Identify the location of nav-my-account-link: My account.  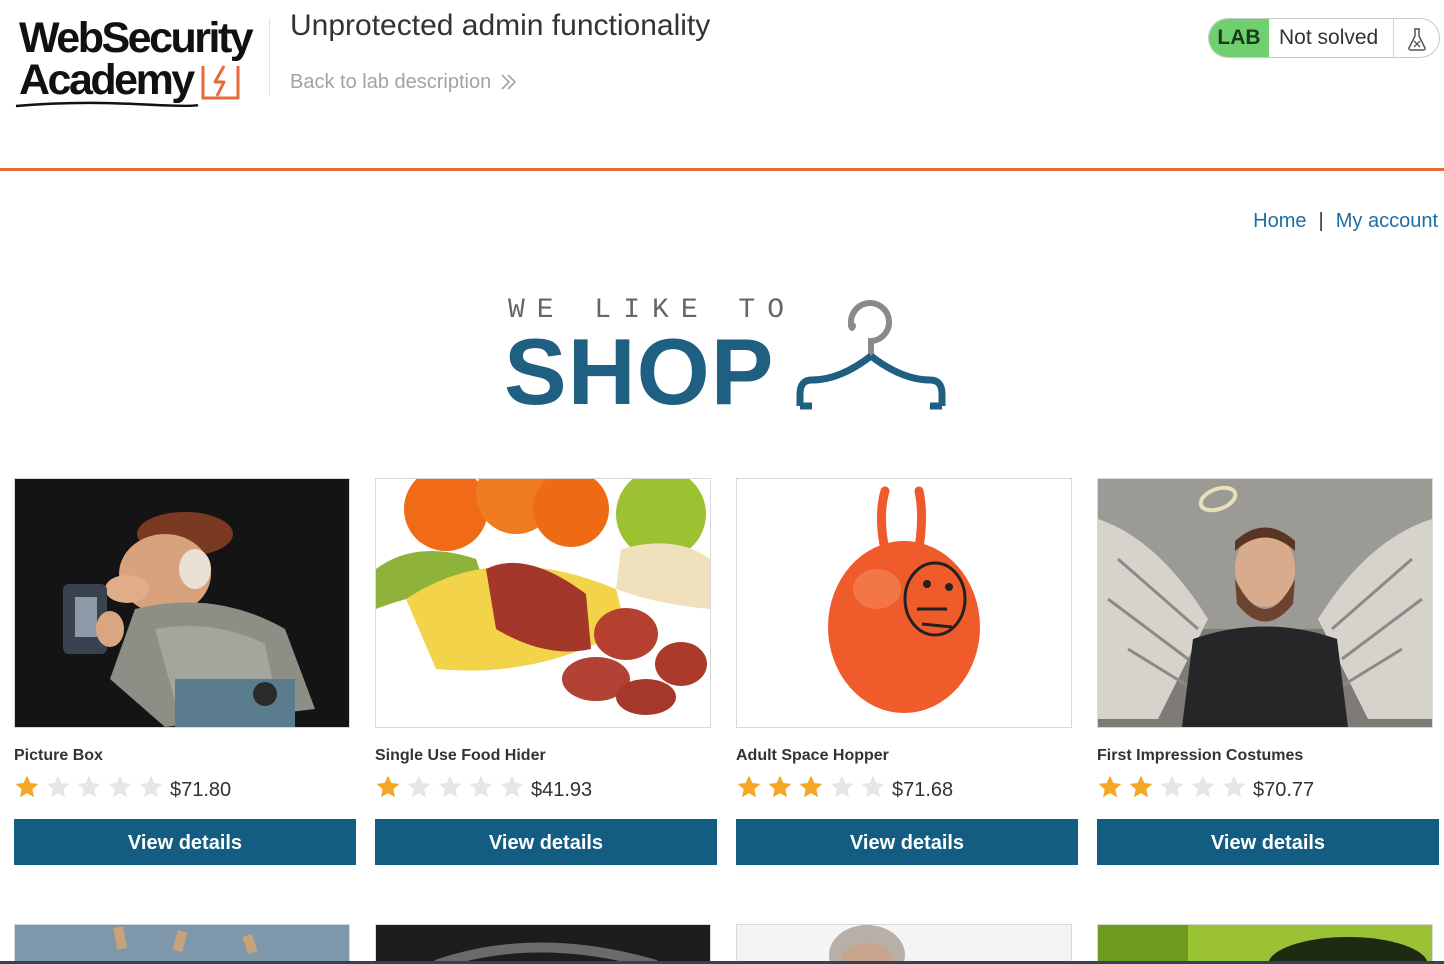
(1387, 221).